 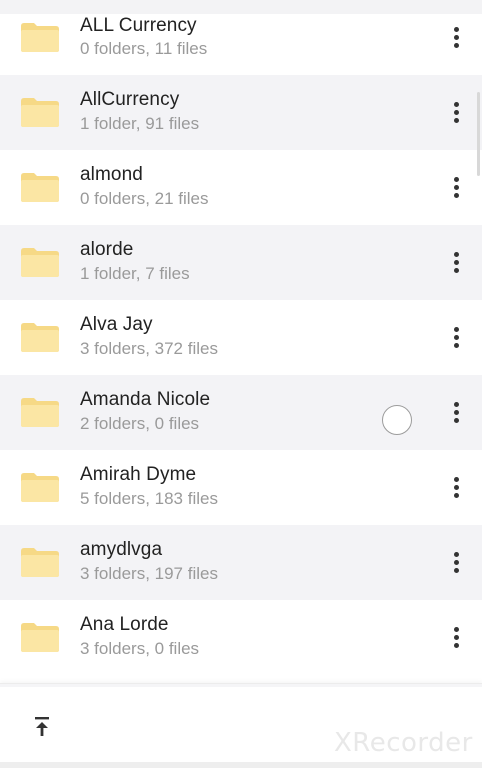 I want to click on folder-row: Alva Jay 3 folders, 372 files, so click(x=241, y=337).